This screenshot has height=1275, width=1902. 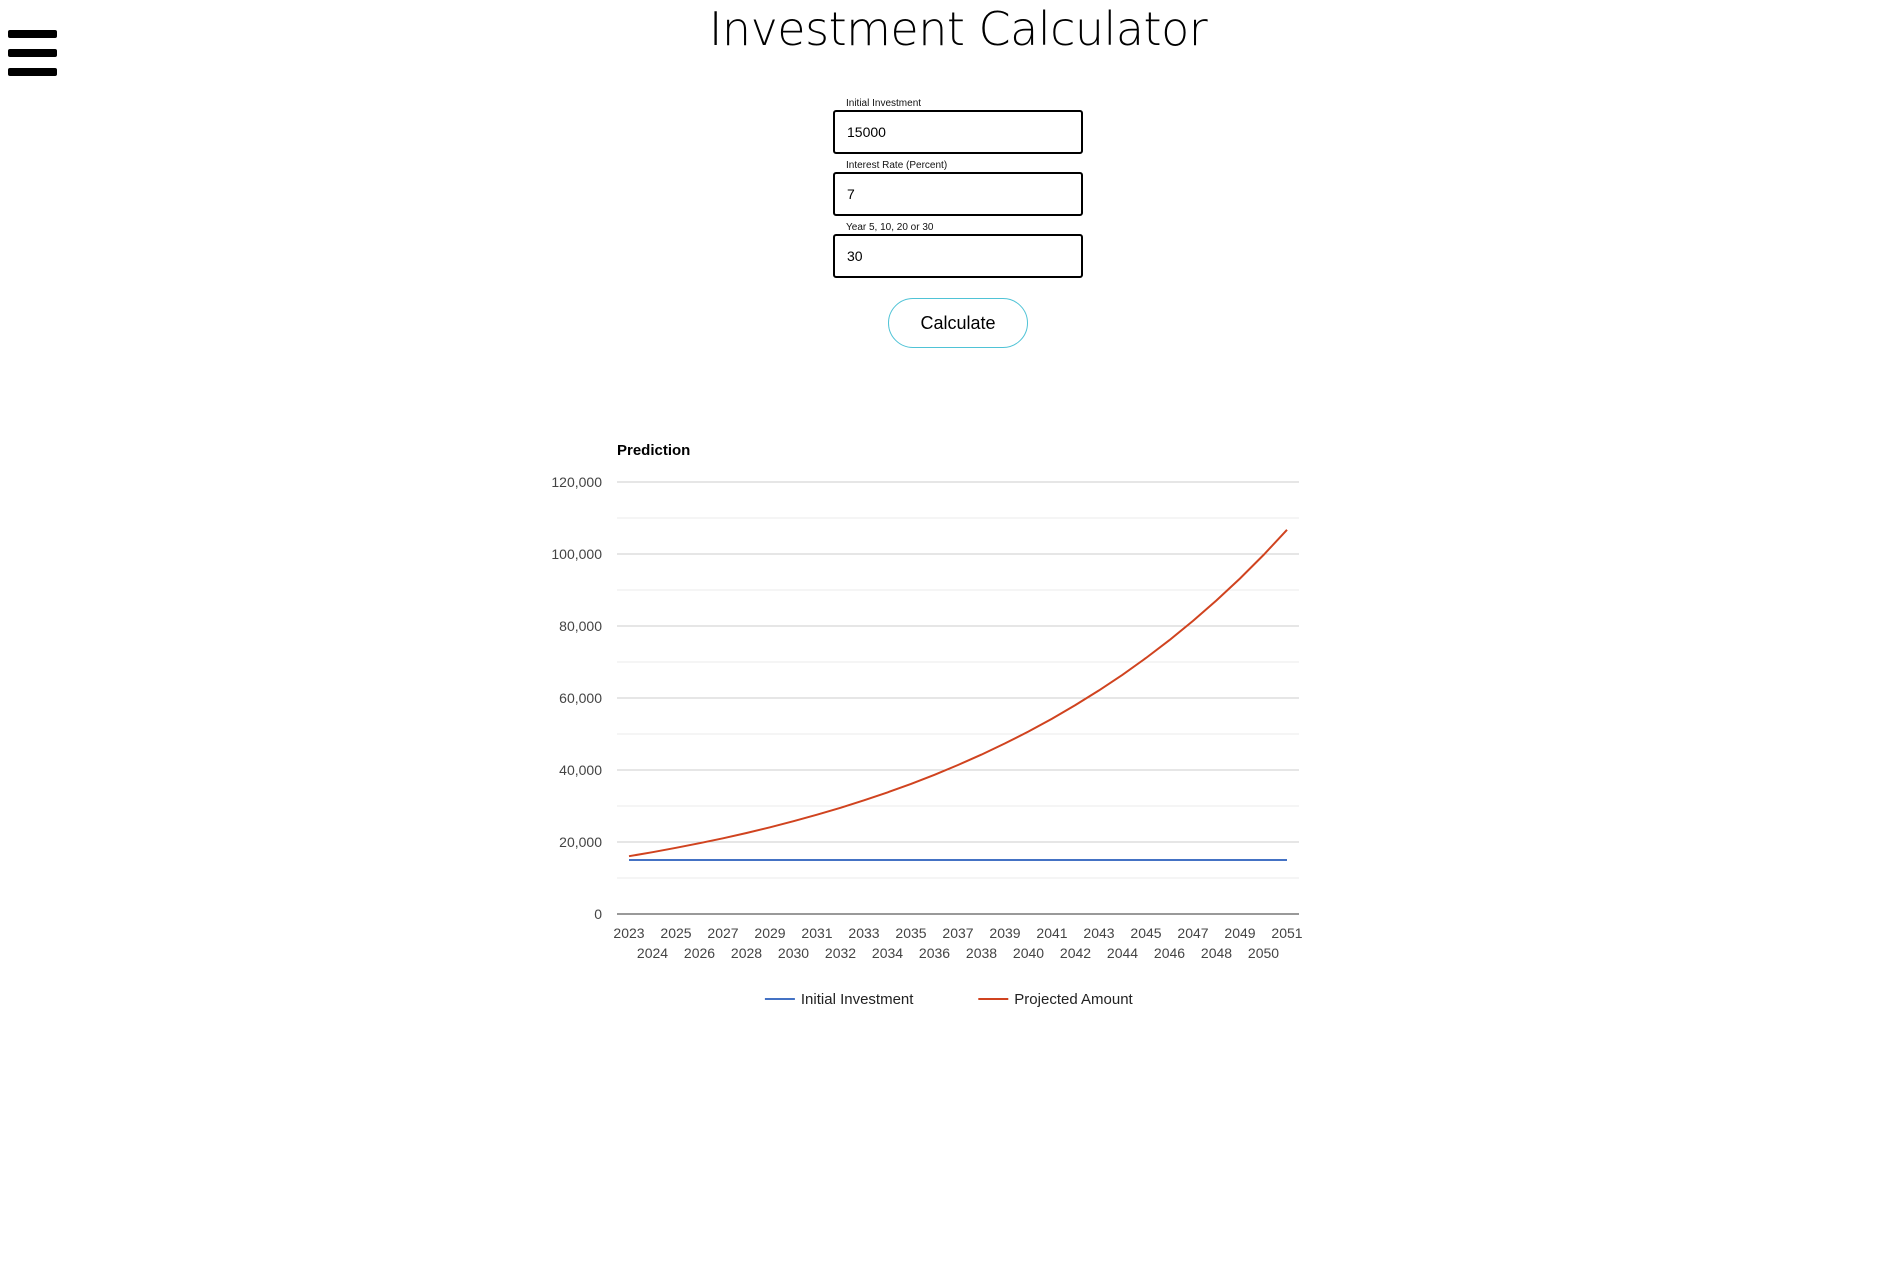 What do you see at coordinates (1216, 953) in the screenshot?
I see `x-tick-label: 2048` at bounding box center [1216, 953].